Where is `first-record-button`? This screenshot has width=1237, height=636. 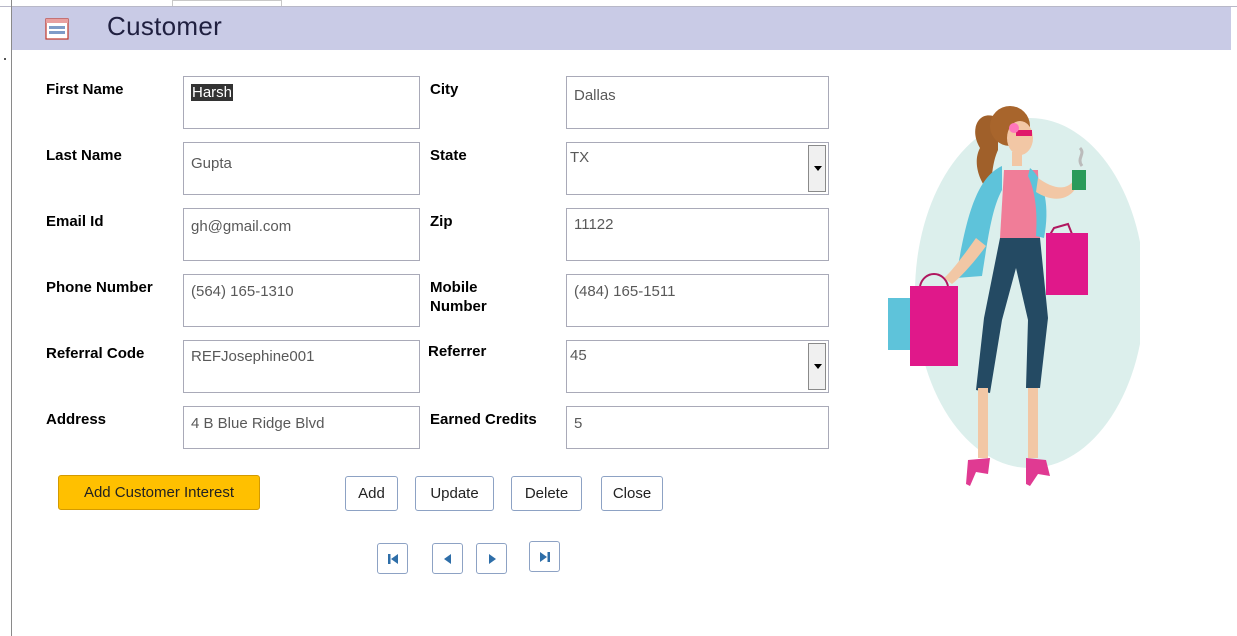 first-record-button is located at coordinates (392, 558).